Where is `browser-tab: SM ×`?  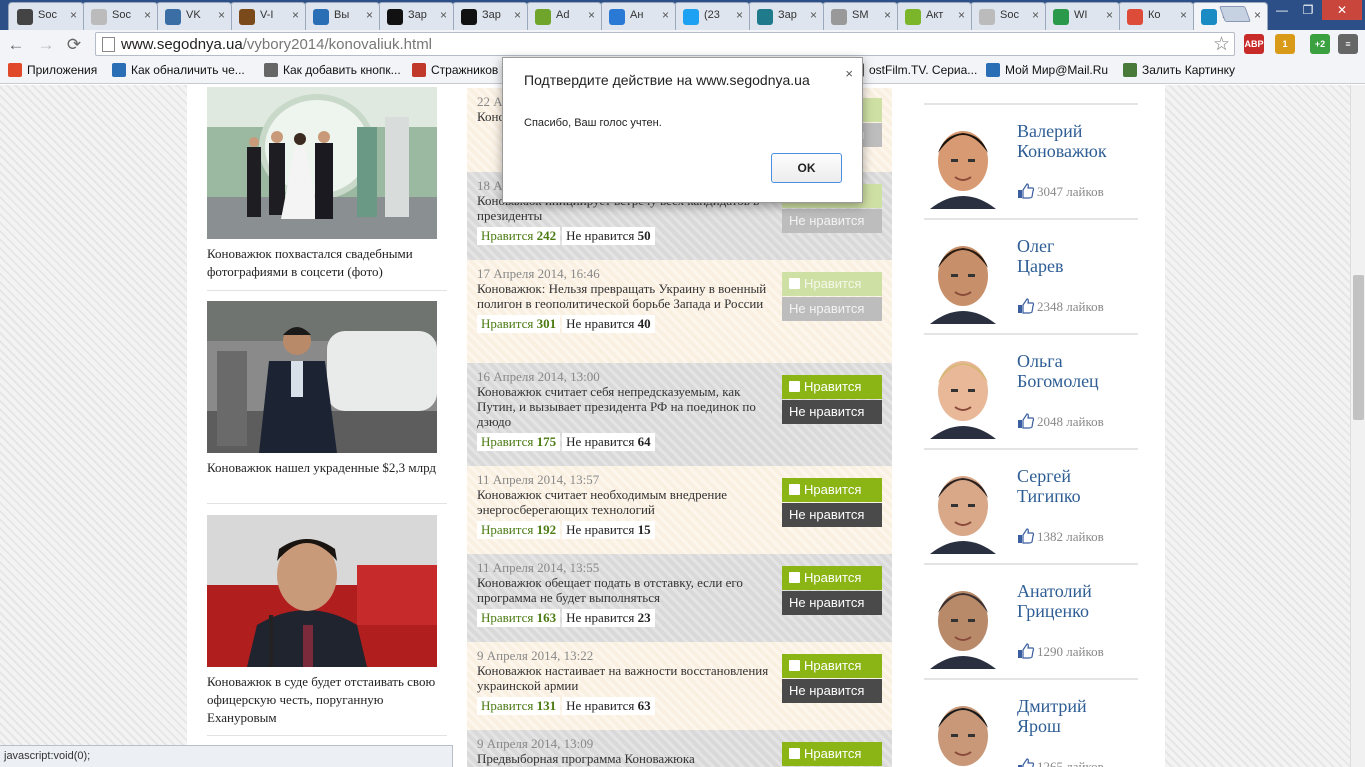 browser-tab: SM × is located at coordinates (860, 16).